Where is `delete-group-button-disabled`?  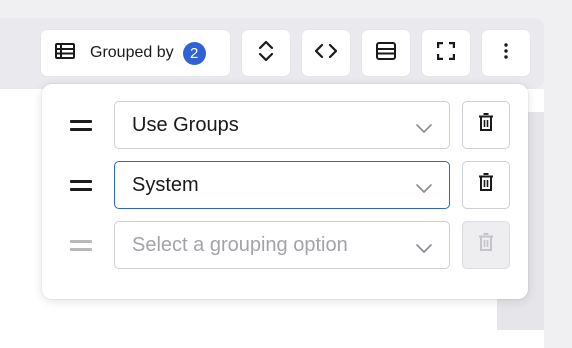
delete-group-button-disabled is located at coordinates (486, 245).